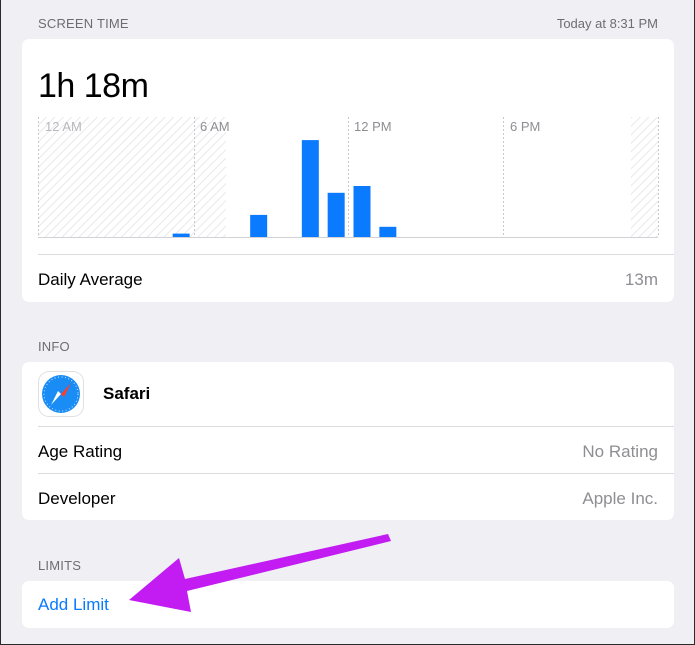 This screenshot has height=645, width=695. I want to click on daily-average-row: Daily Average 13m, so click(348, 280).